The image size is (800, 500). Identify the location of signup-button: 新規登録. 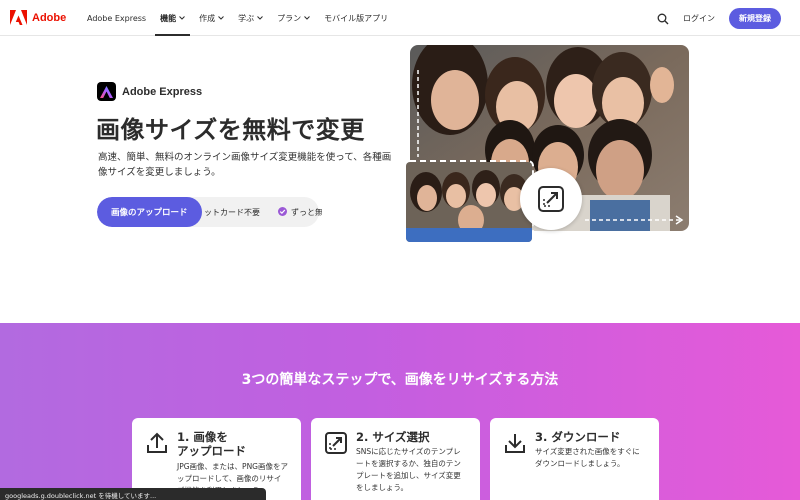
(755, 18).